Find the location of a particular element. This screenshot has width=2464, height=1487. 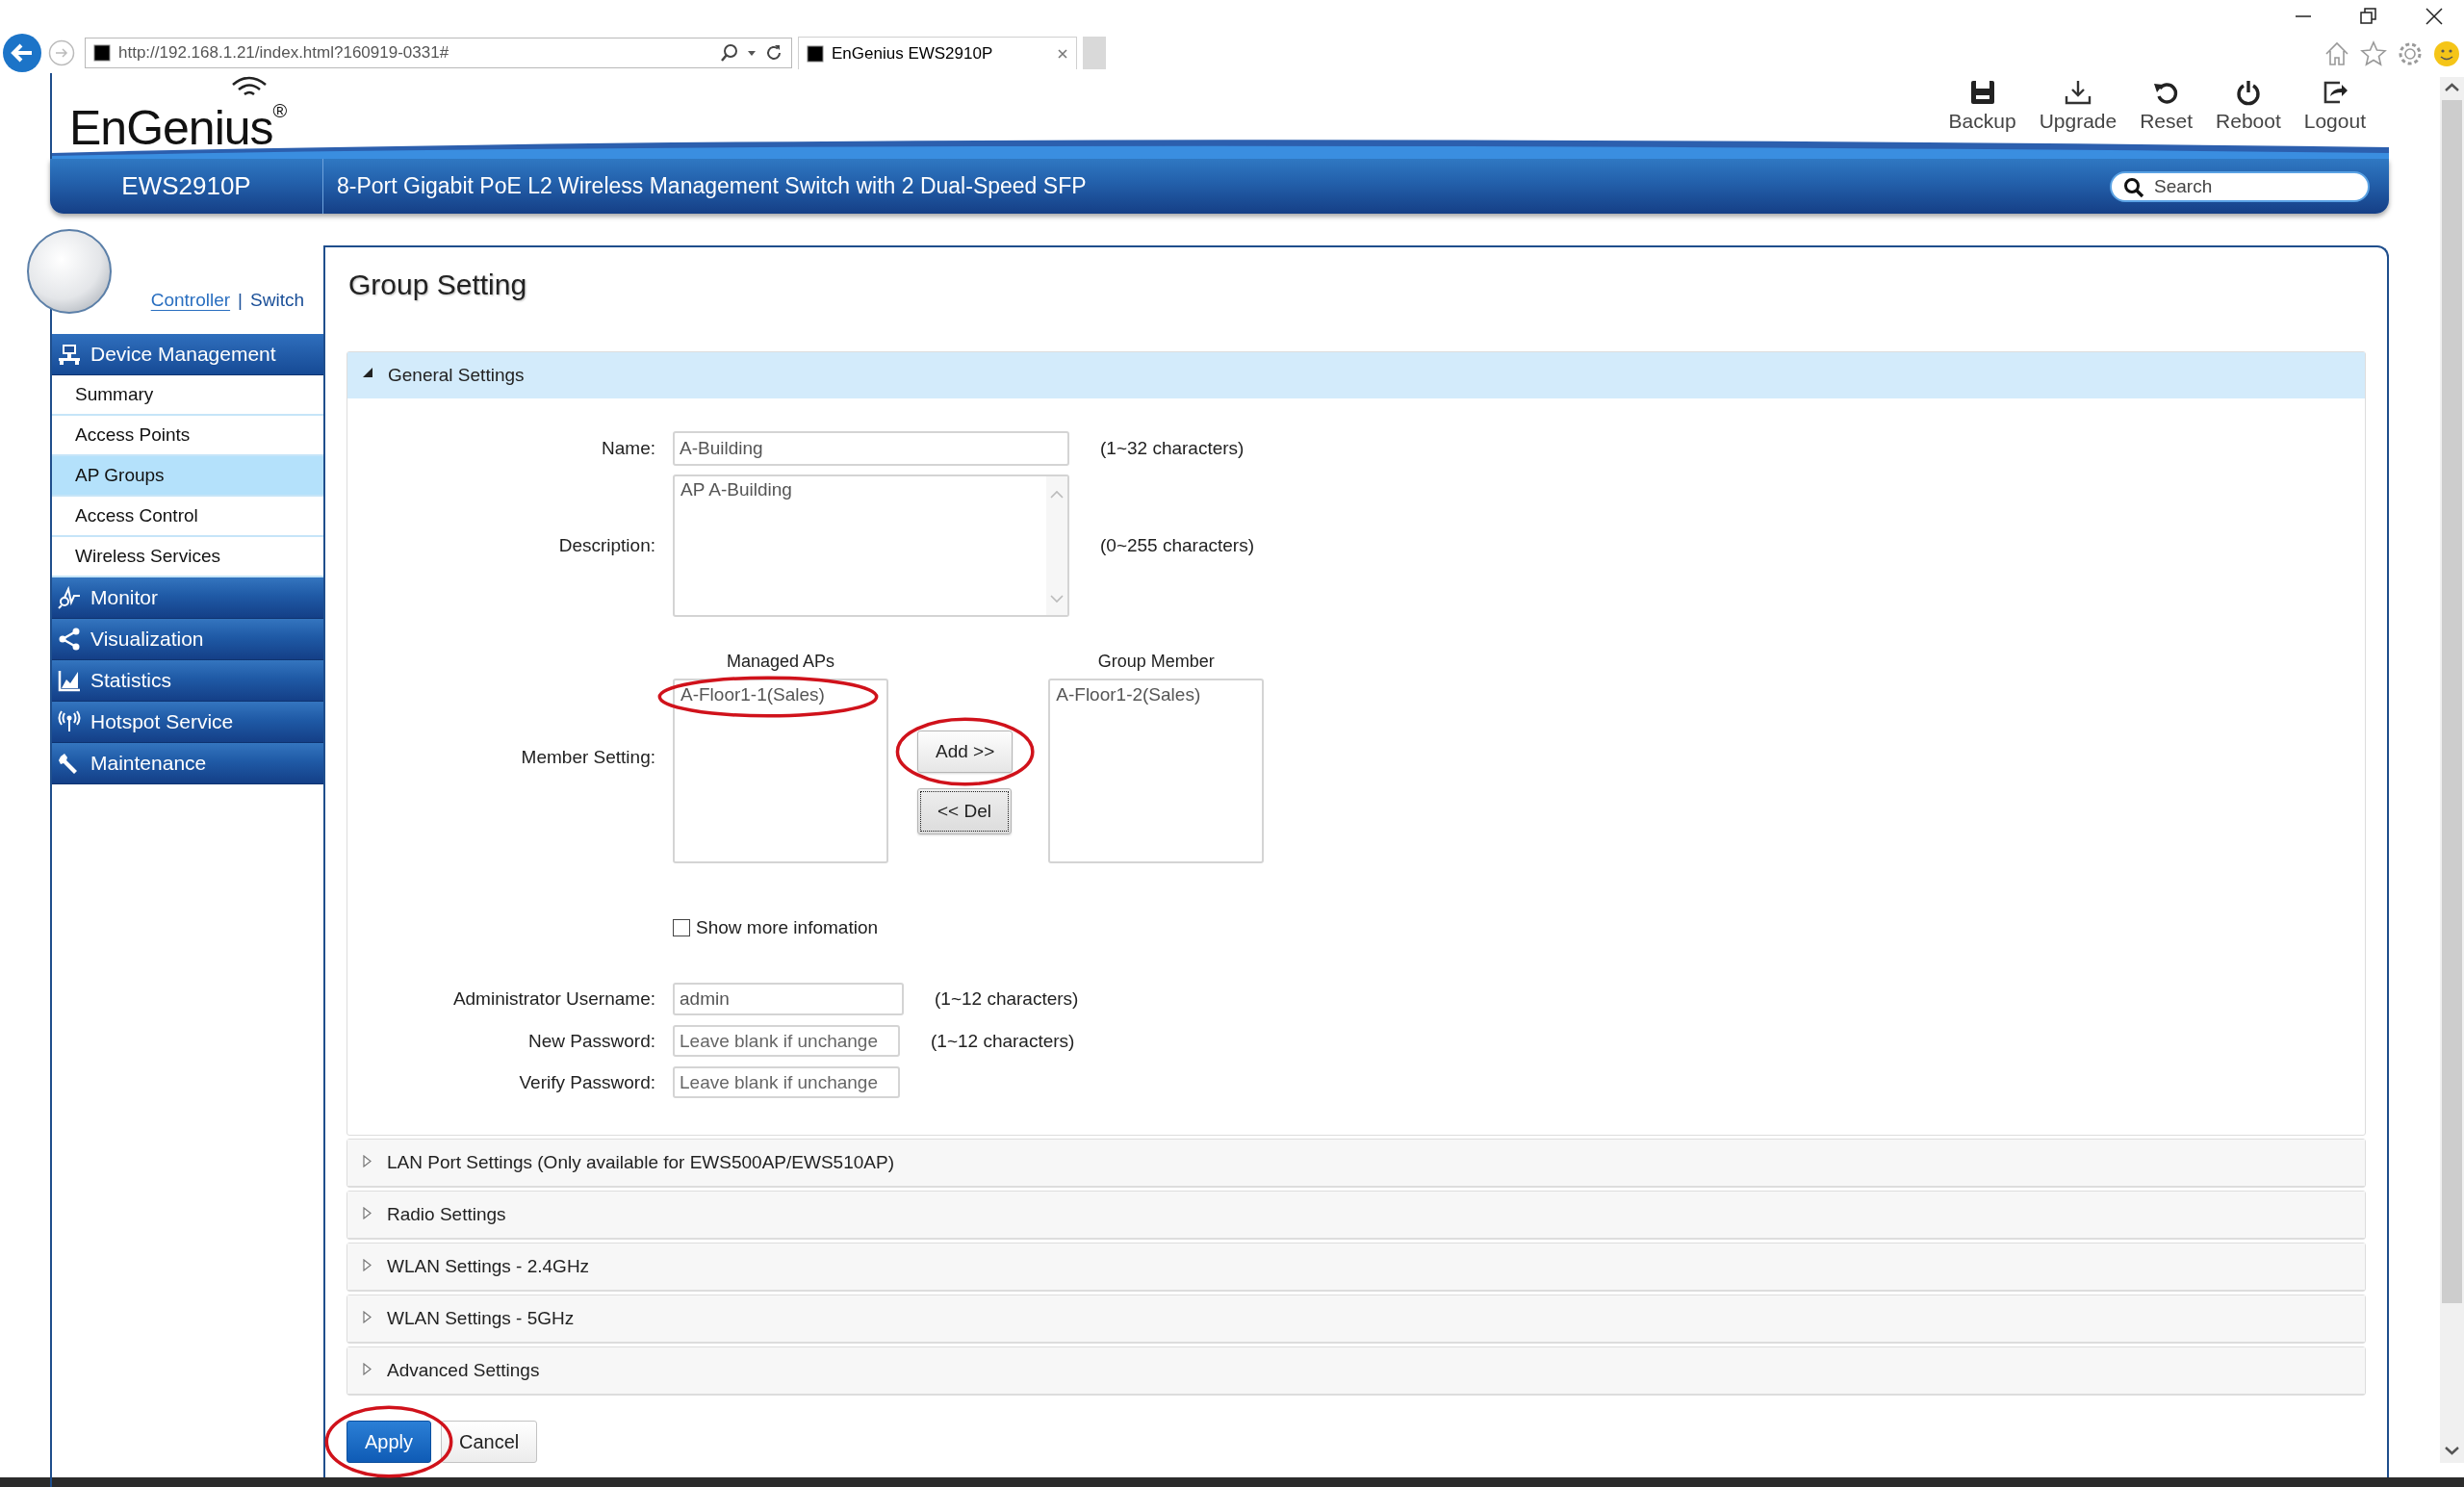

toolbar-button: Reboot is located at coordinates (2248, 106).